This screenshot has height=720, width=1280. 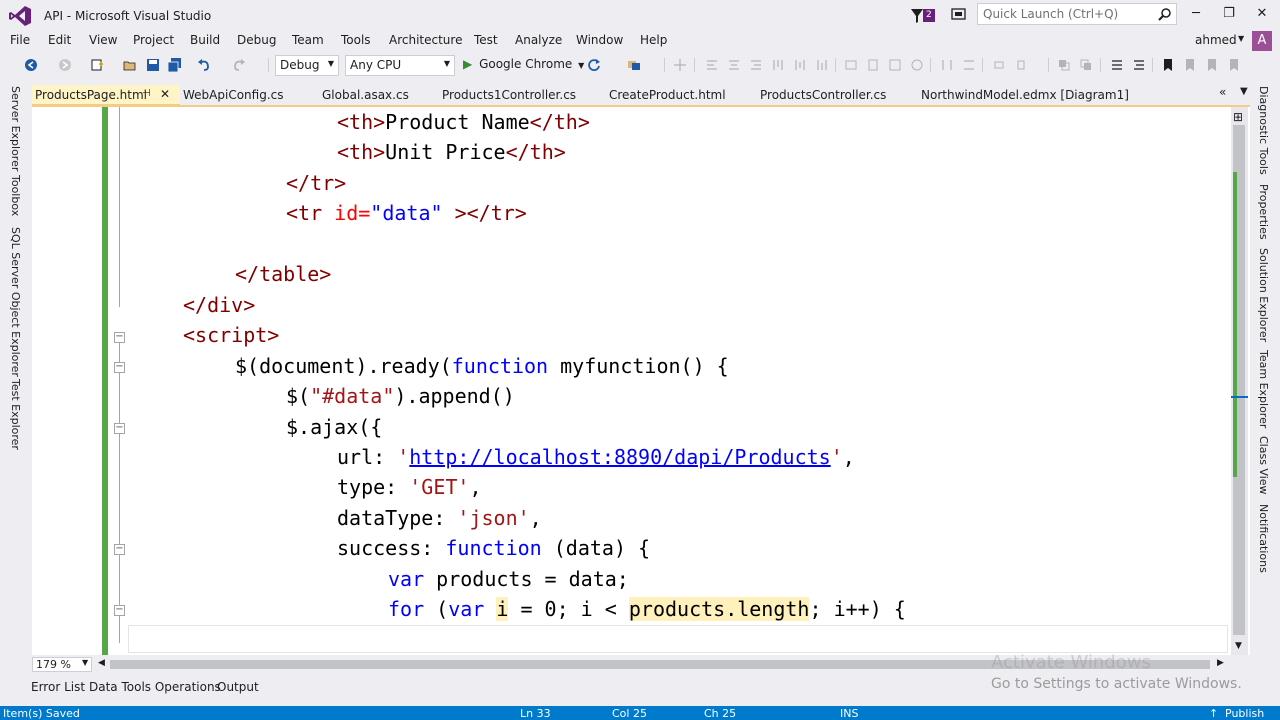 What do you see at coordinates (400, 65) in the screenshot?
I see `solution-platform-dropdown: Any CPU ▼` at bounding box center [400, 65].